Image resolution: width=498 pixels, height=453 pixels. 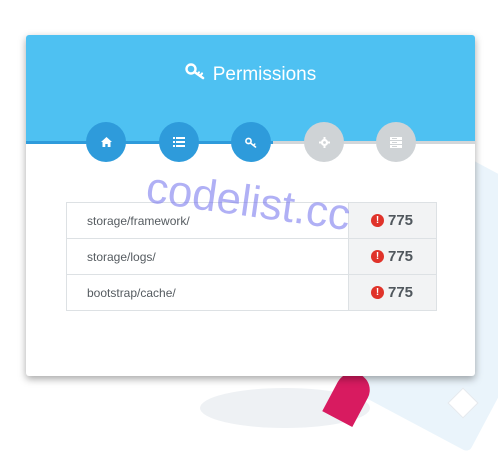 I want to click on permission-path: bootstrap/cache/, so click(x=131, y=292).